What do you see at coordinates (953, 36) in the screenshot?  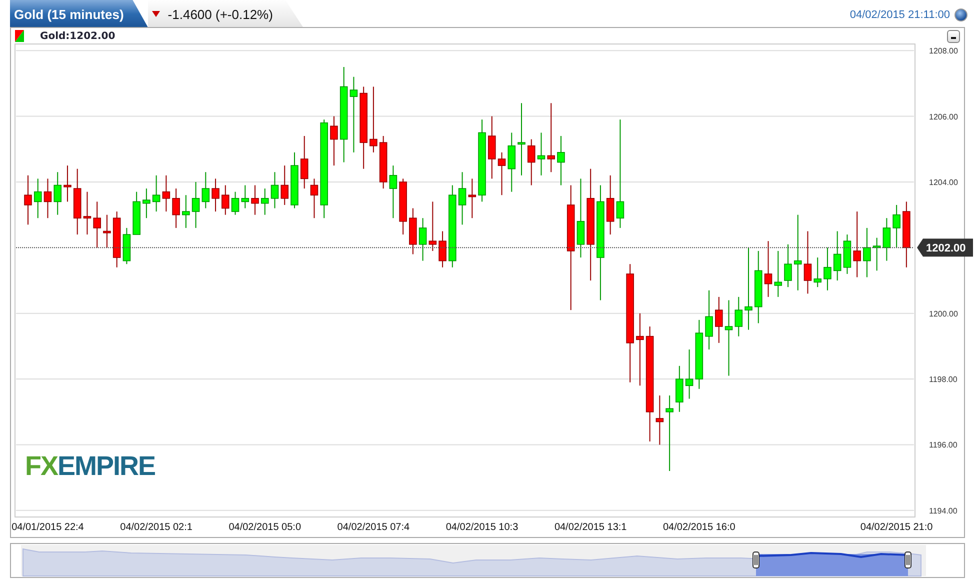 I see `minimize-button` at bounding box center [953, 36].